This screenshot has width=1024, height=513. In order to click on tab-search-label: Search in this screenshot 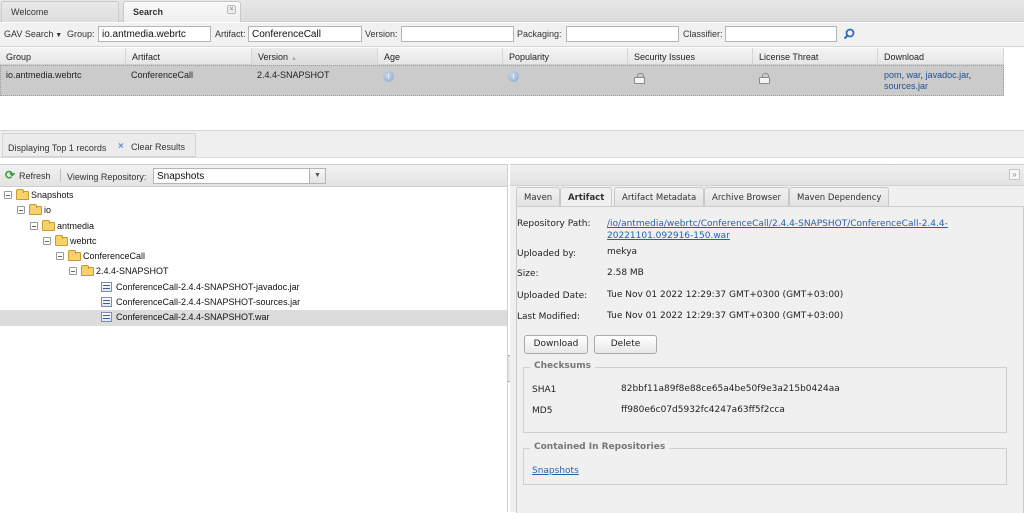, I will do `click(148, 12)`.